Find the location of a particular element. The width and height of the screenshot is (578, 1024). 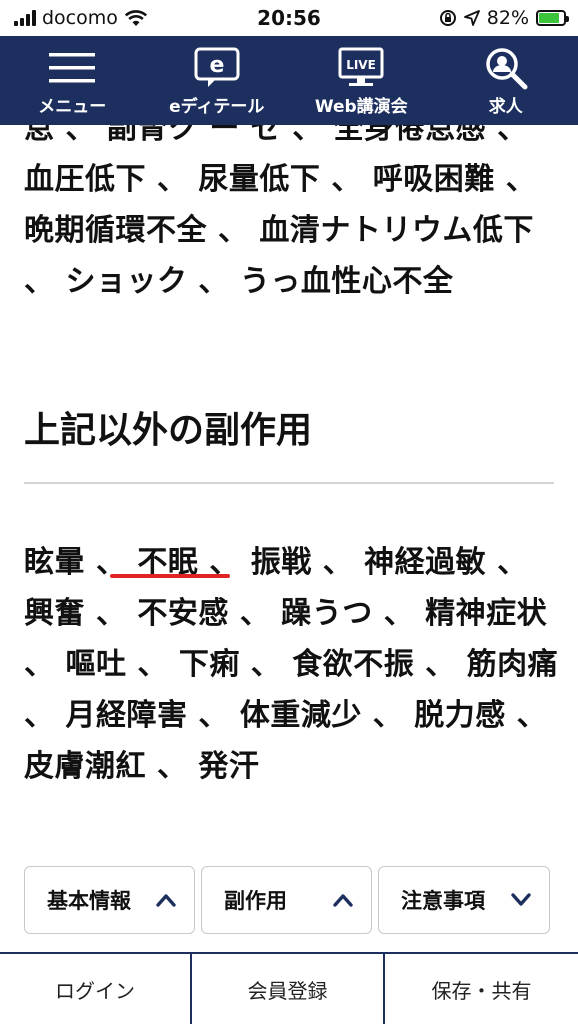

section-tabs: 基本情報 副作用 注意事項 is located at coordinates (287, 900).